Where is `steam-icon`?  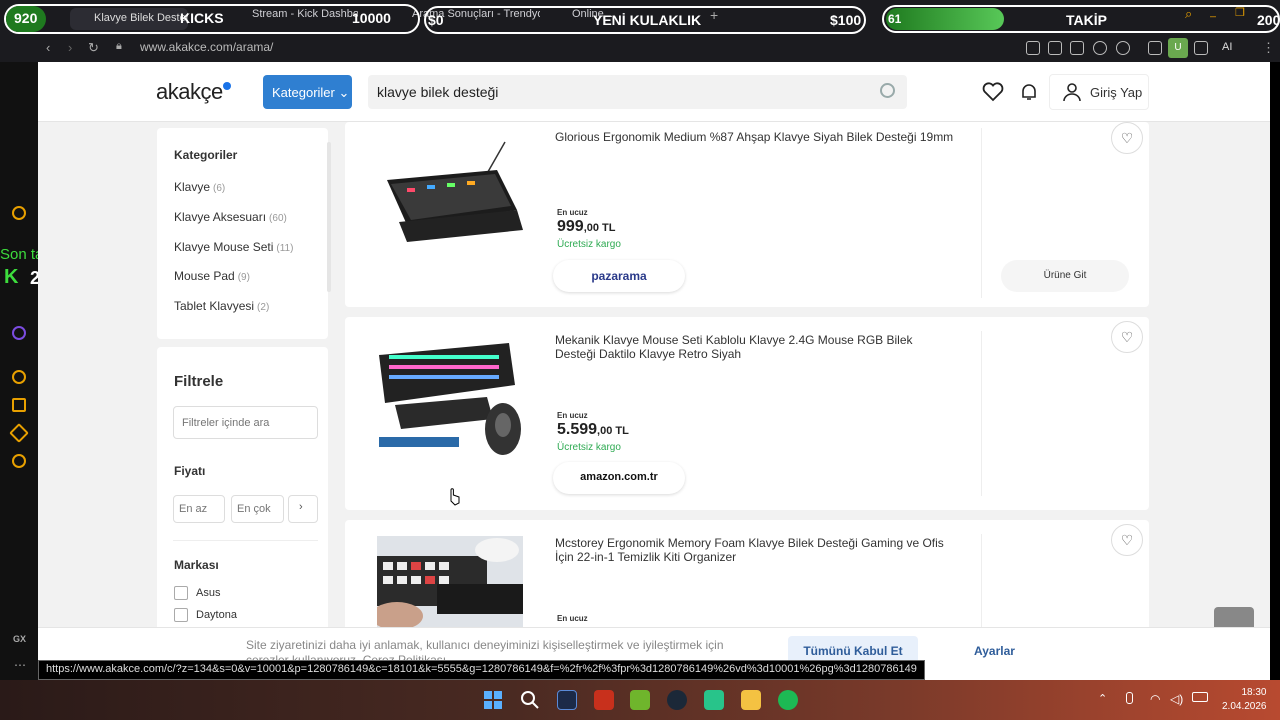
steam-icon is located at coordinates (677, 700).